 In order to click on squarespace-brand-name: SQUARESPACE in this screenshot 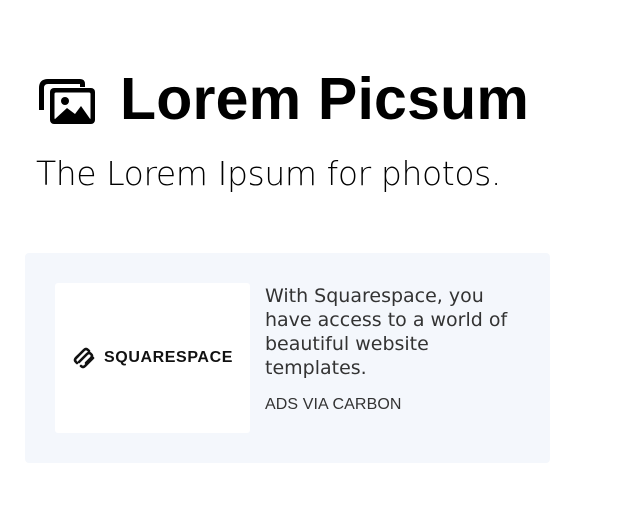, I will do `click(168, 357)`.